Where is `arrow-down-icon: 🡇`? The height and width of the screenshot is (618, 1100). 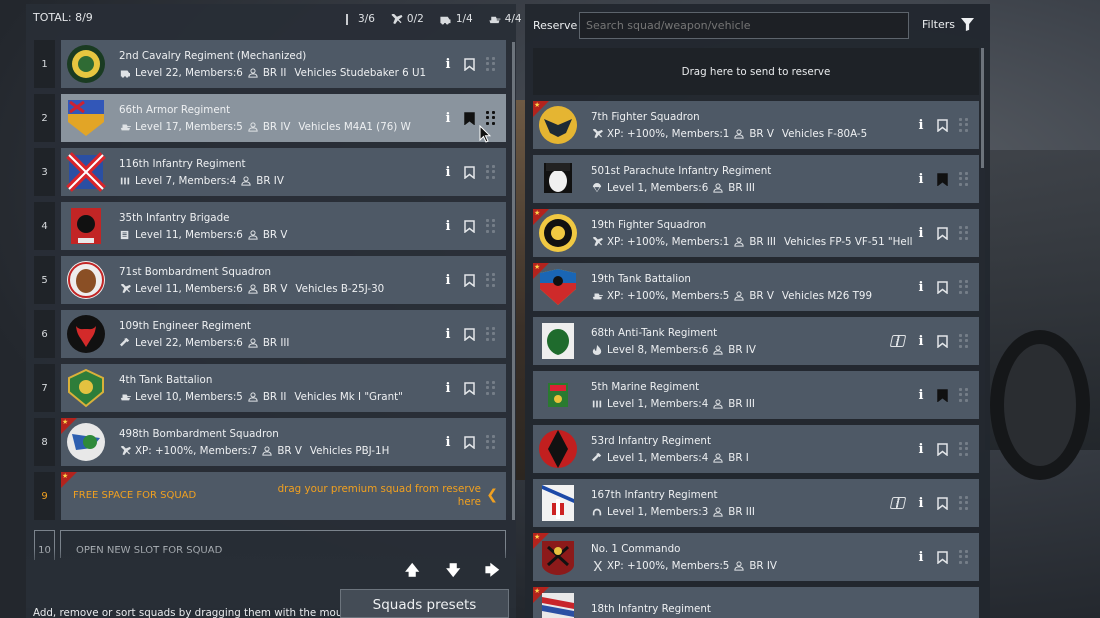
arrow-down-icon: 🡇 is located at coordinates (453, 572).